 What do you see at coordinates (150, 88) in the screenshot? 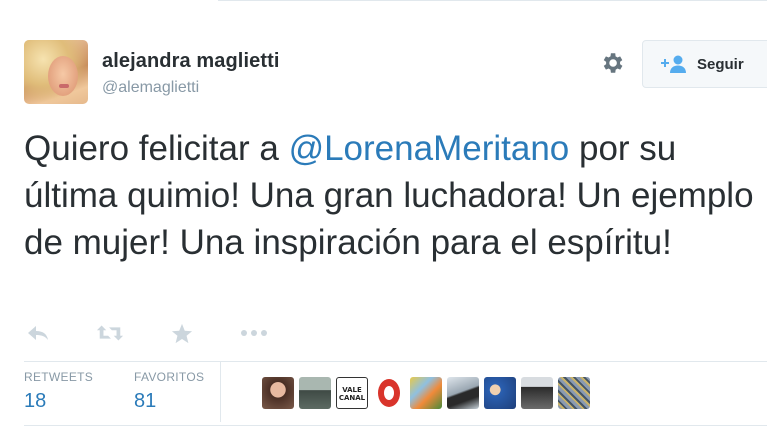
I see `user-username: @alemaglietti` at bounding box center [150, 88].